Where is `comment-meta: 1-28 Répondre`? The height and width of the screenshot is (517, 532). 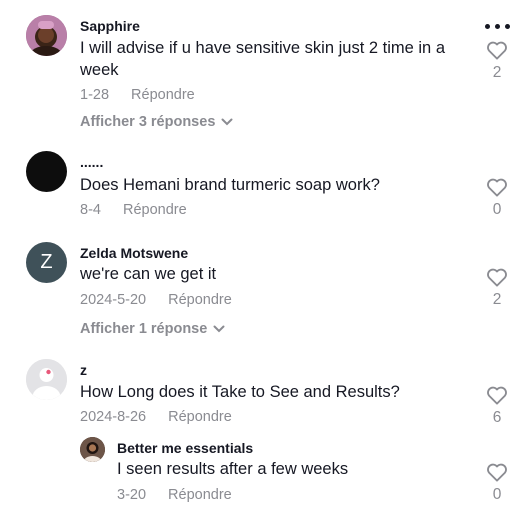 comment-meta: 1-28 Répondre is located at coordinates (137, 95).